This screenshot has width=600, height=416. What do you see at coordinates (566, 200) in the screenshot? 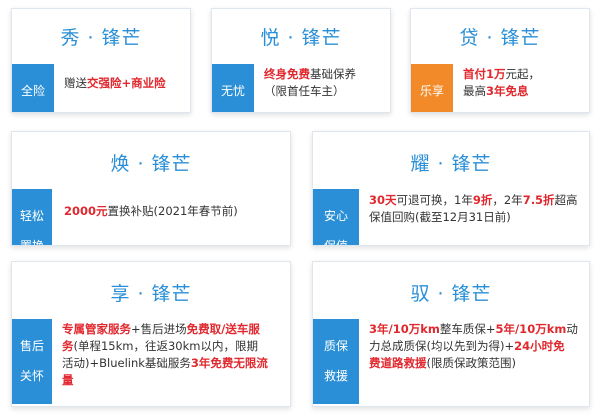
I see `description-text: 超高` at bounding box center [566, 200].